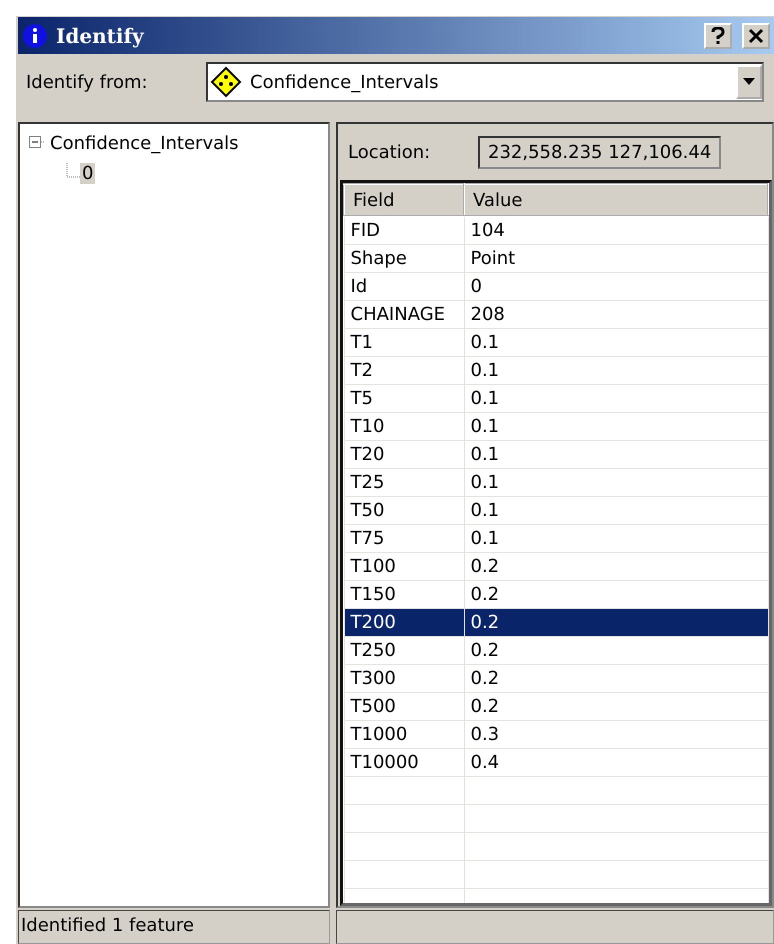 The image size is (774, 944). I want to click on table-cell: 0.4, so click(616, 762).